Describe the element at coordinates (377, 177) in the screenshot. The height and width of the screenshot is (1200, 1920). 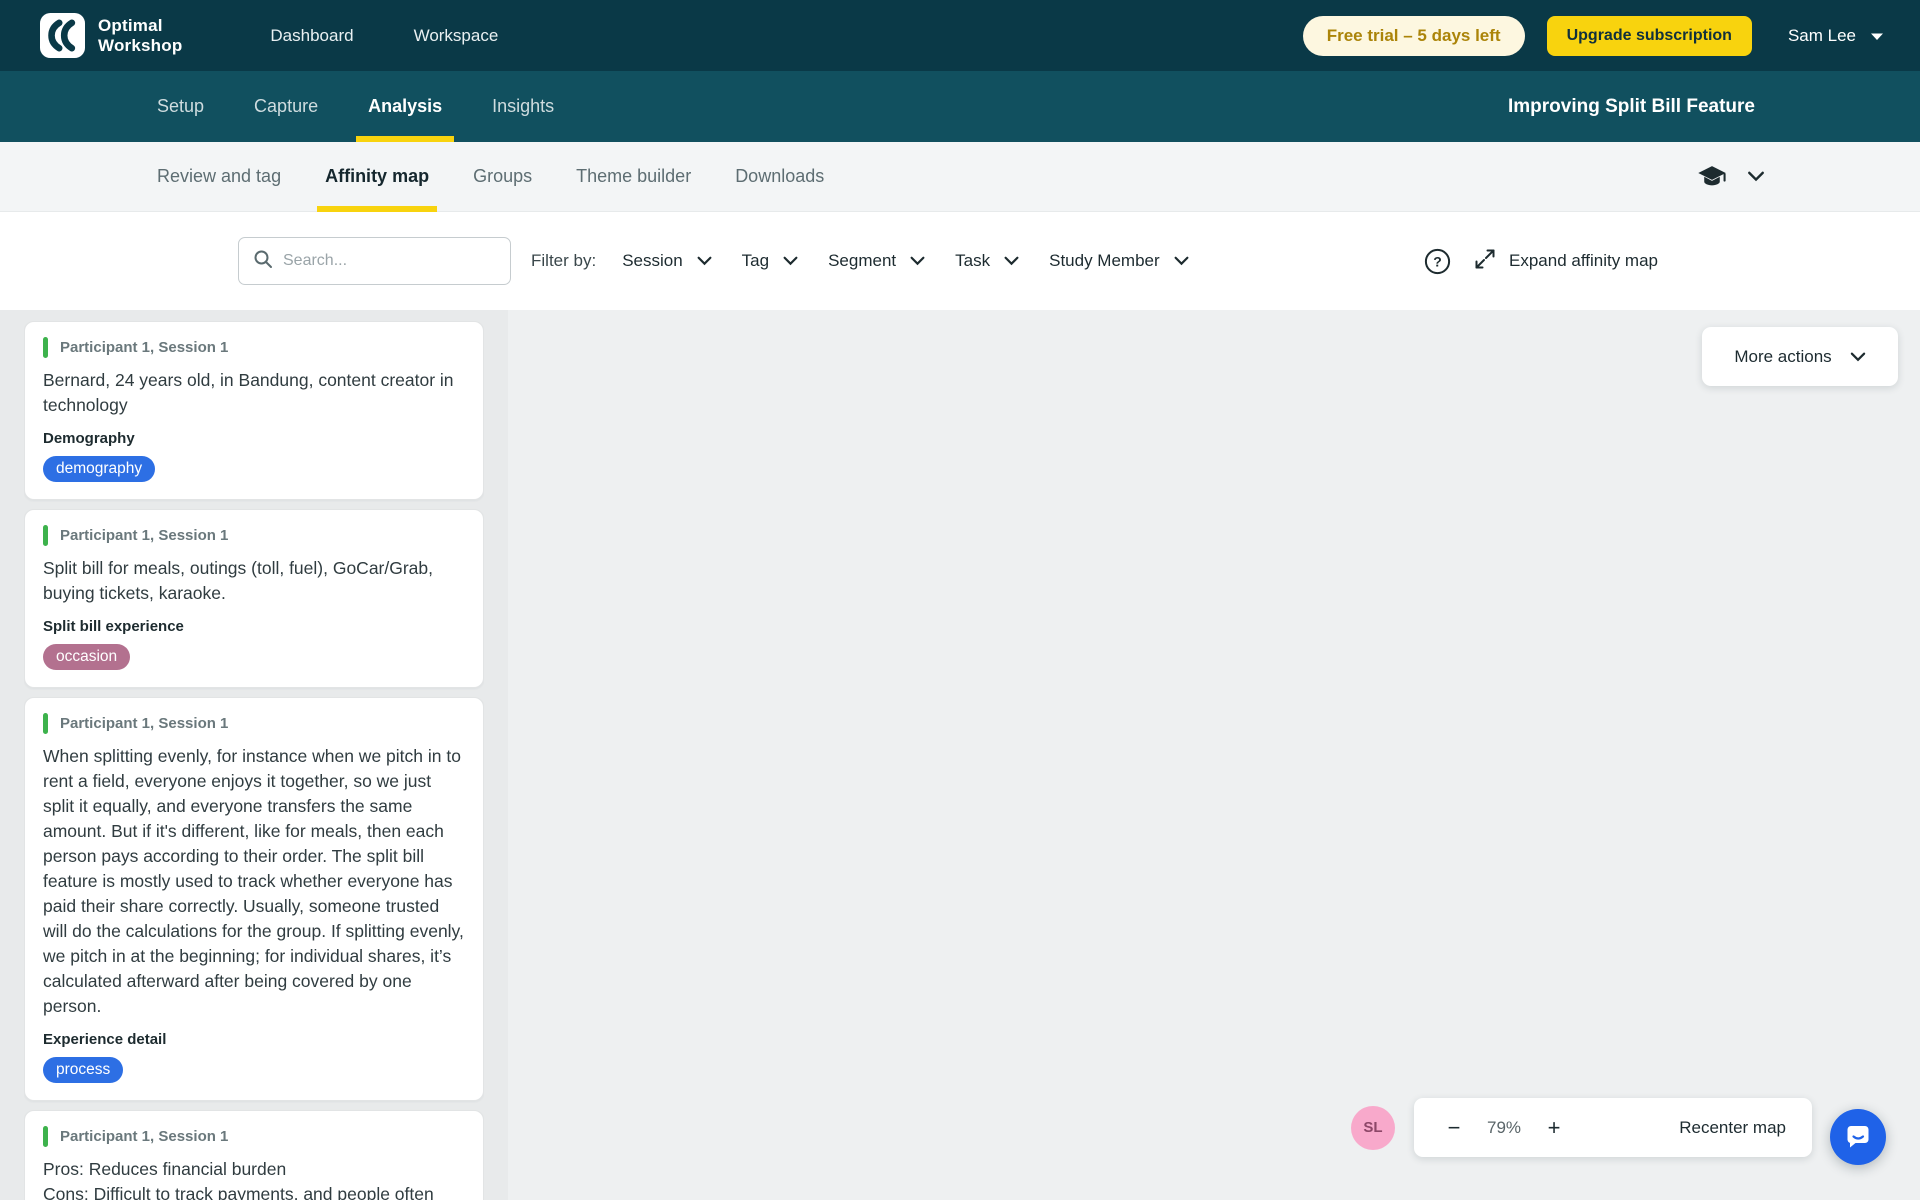
I see `tab-affinity-map: Affinity map` at that location.